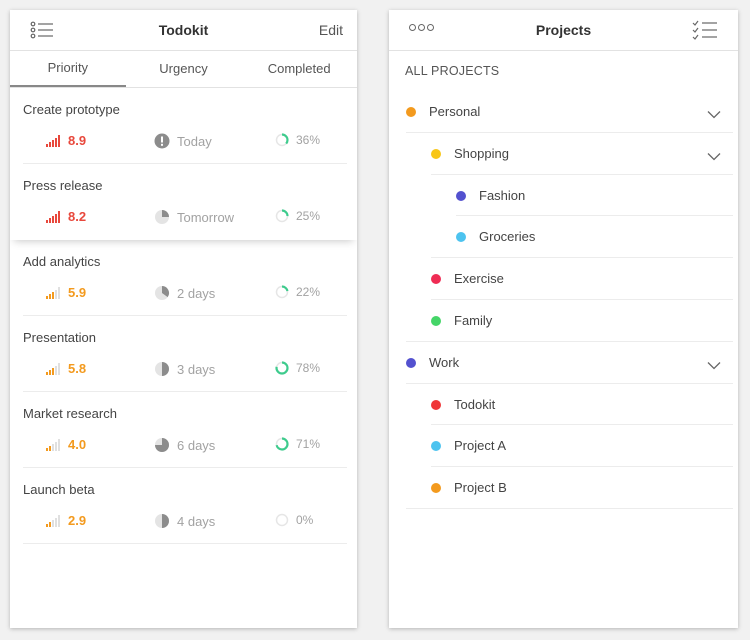 This screenshot has width=750, height=640. What do you see at coordinates (183, 30) in the screenshot?
I see `top-bar: Todokit Edit` at bounding box center [183, 30].